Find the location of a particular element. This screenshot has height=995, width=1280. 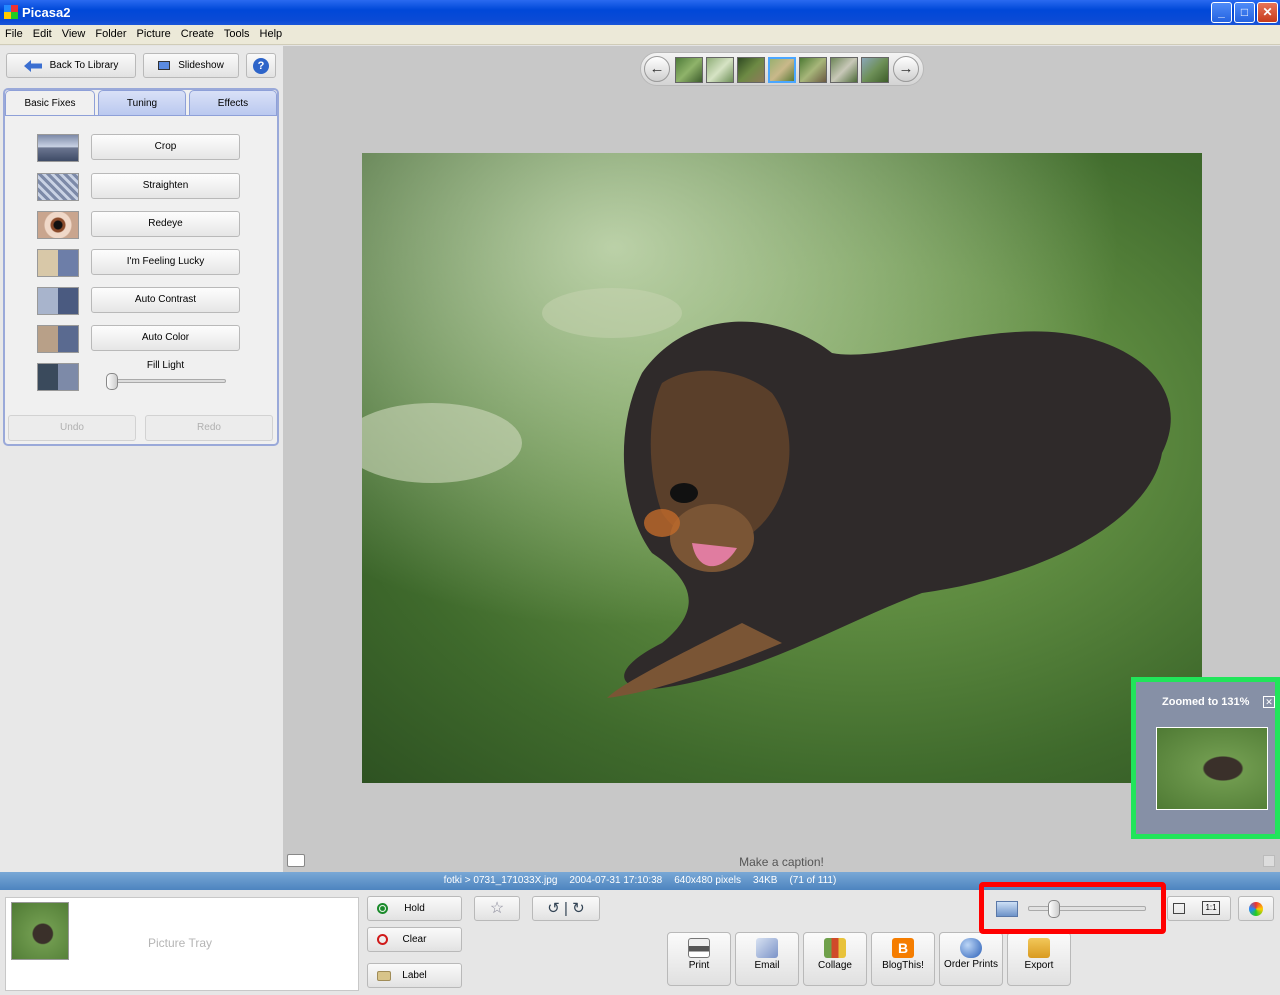

zoom-image-icon is located at coordinates (1007, 909).